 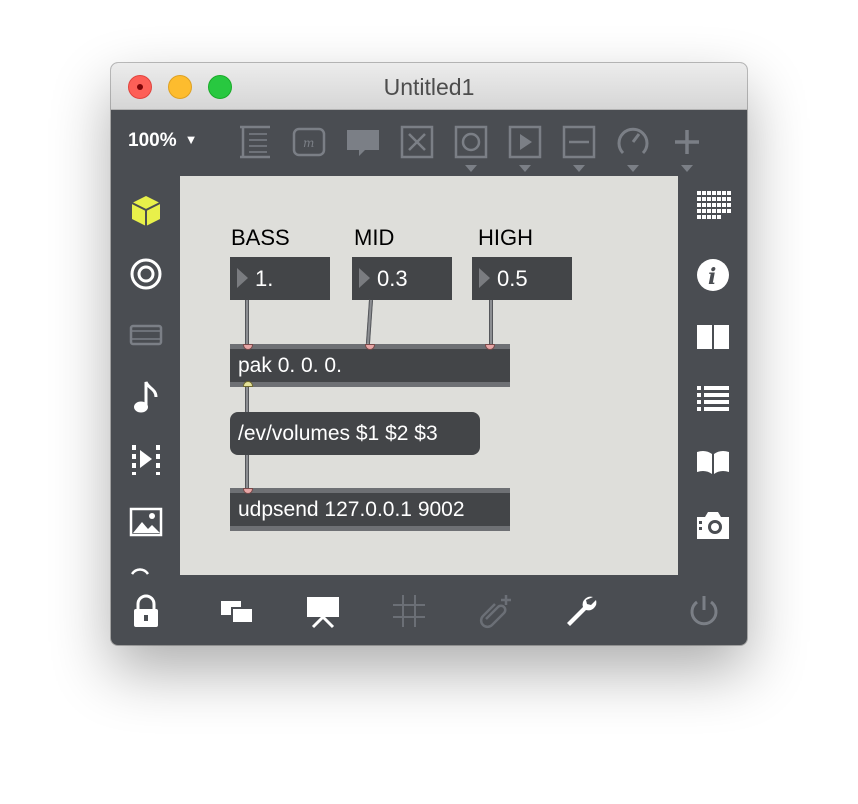 What do you see at coordinates (713, 400) in the screenshot?
I see `list-icon` at bounding box center [713, 400].